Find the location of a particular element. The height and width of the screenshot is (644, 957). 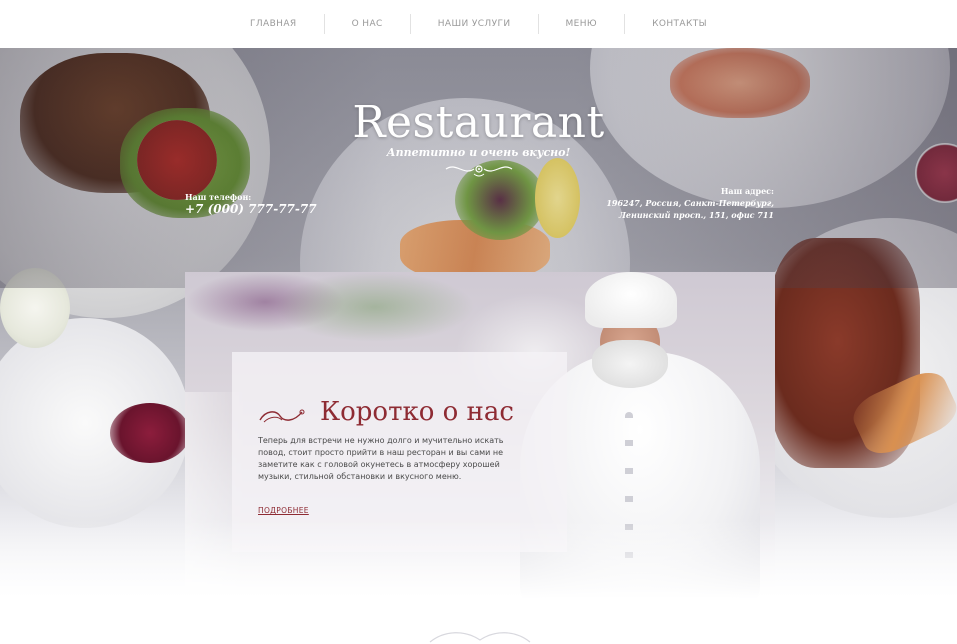

chef-beard is located at coordinates (630, 364).